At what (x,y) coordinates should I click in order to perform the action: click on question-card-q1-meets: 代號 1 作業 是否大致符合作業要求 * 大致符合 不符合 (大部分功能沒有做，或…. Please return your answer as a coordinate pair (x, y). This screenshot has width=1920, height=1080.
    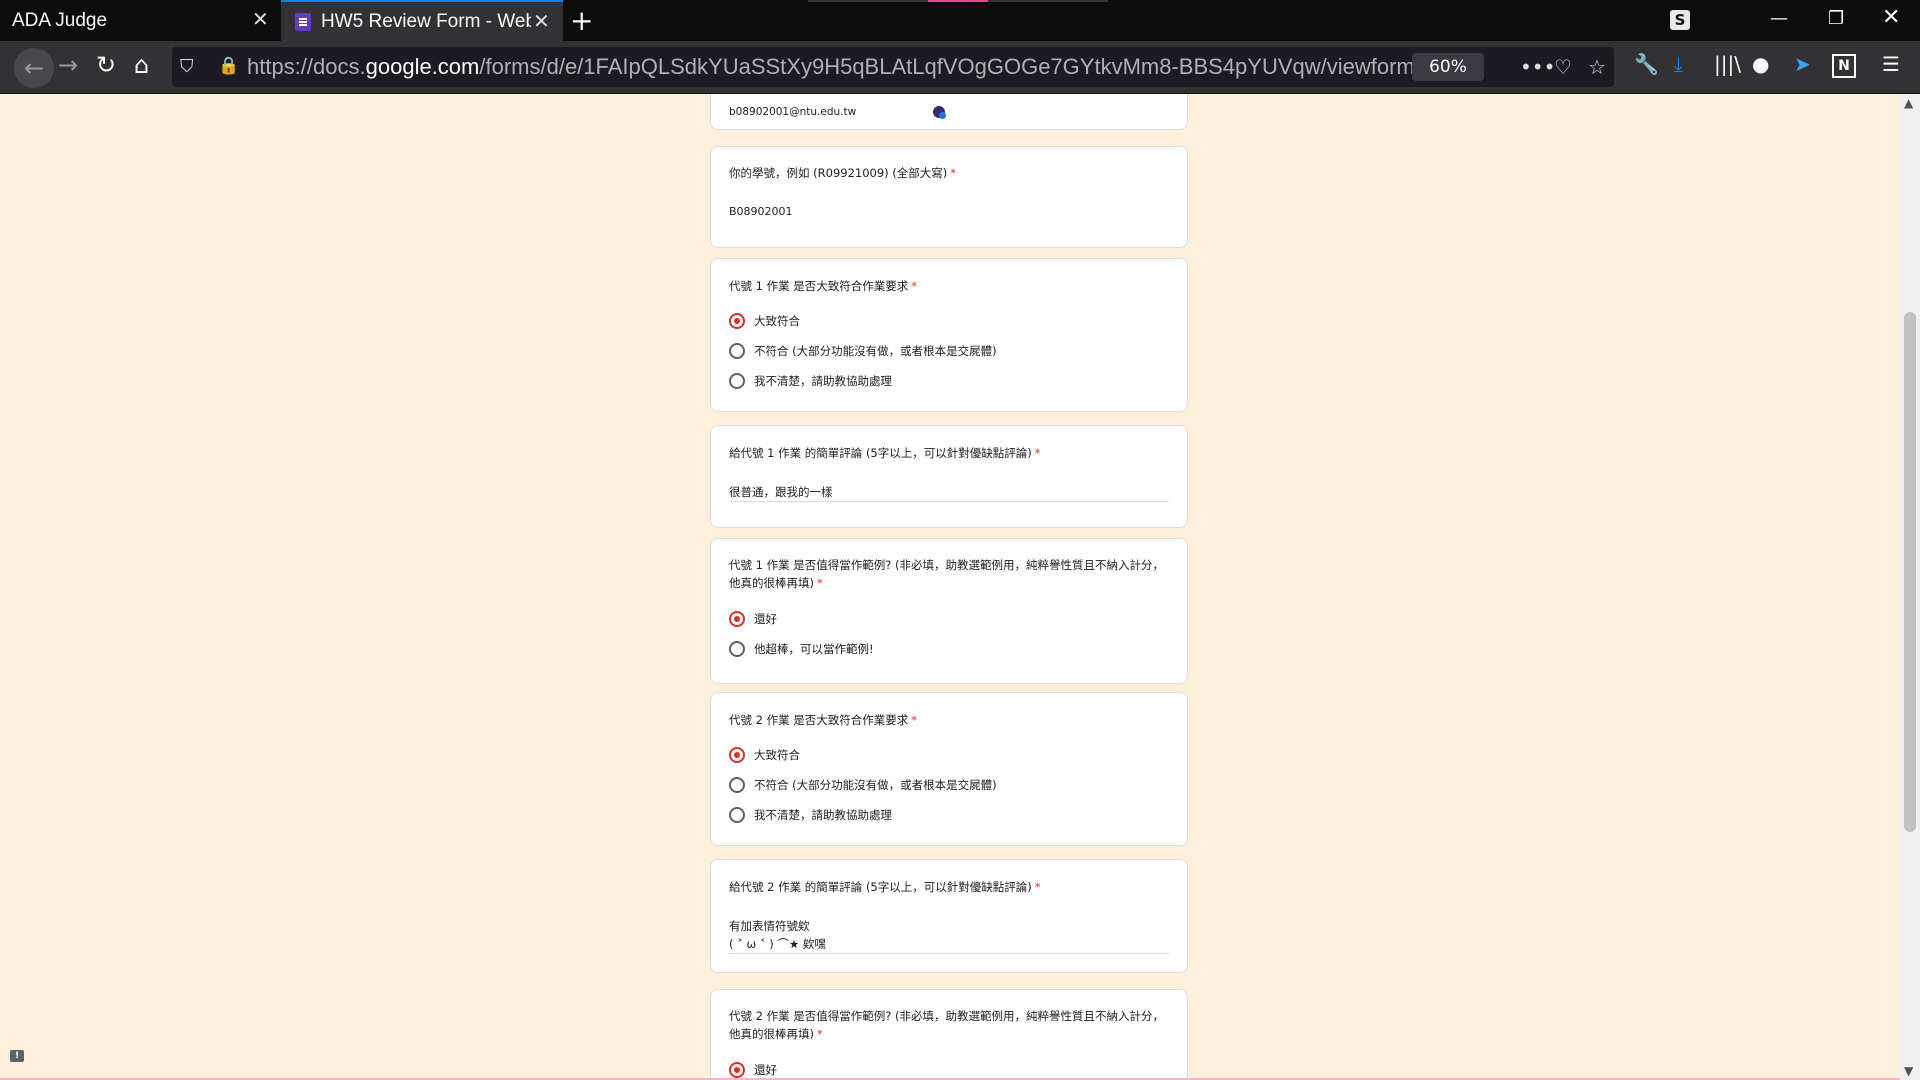
    Looking at the image, I should click on (949, 335).